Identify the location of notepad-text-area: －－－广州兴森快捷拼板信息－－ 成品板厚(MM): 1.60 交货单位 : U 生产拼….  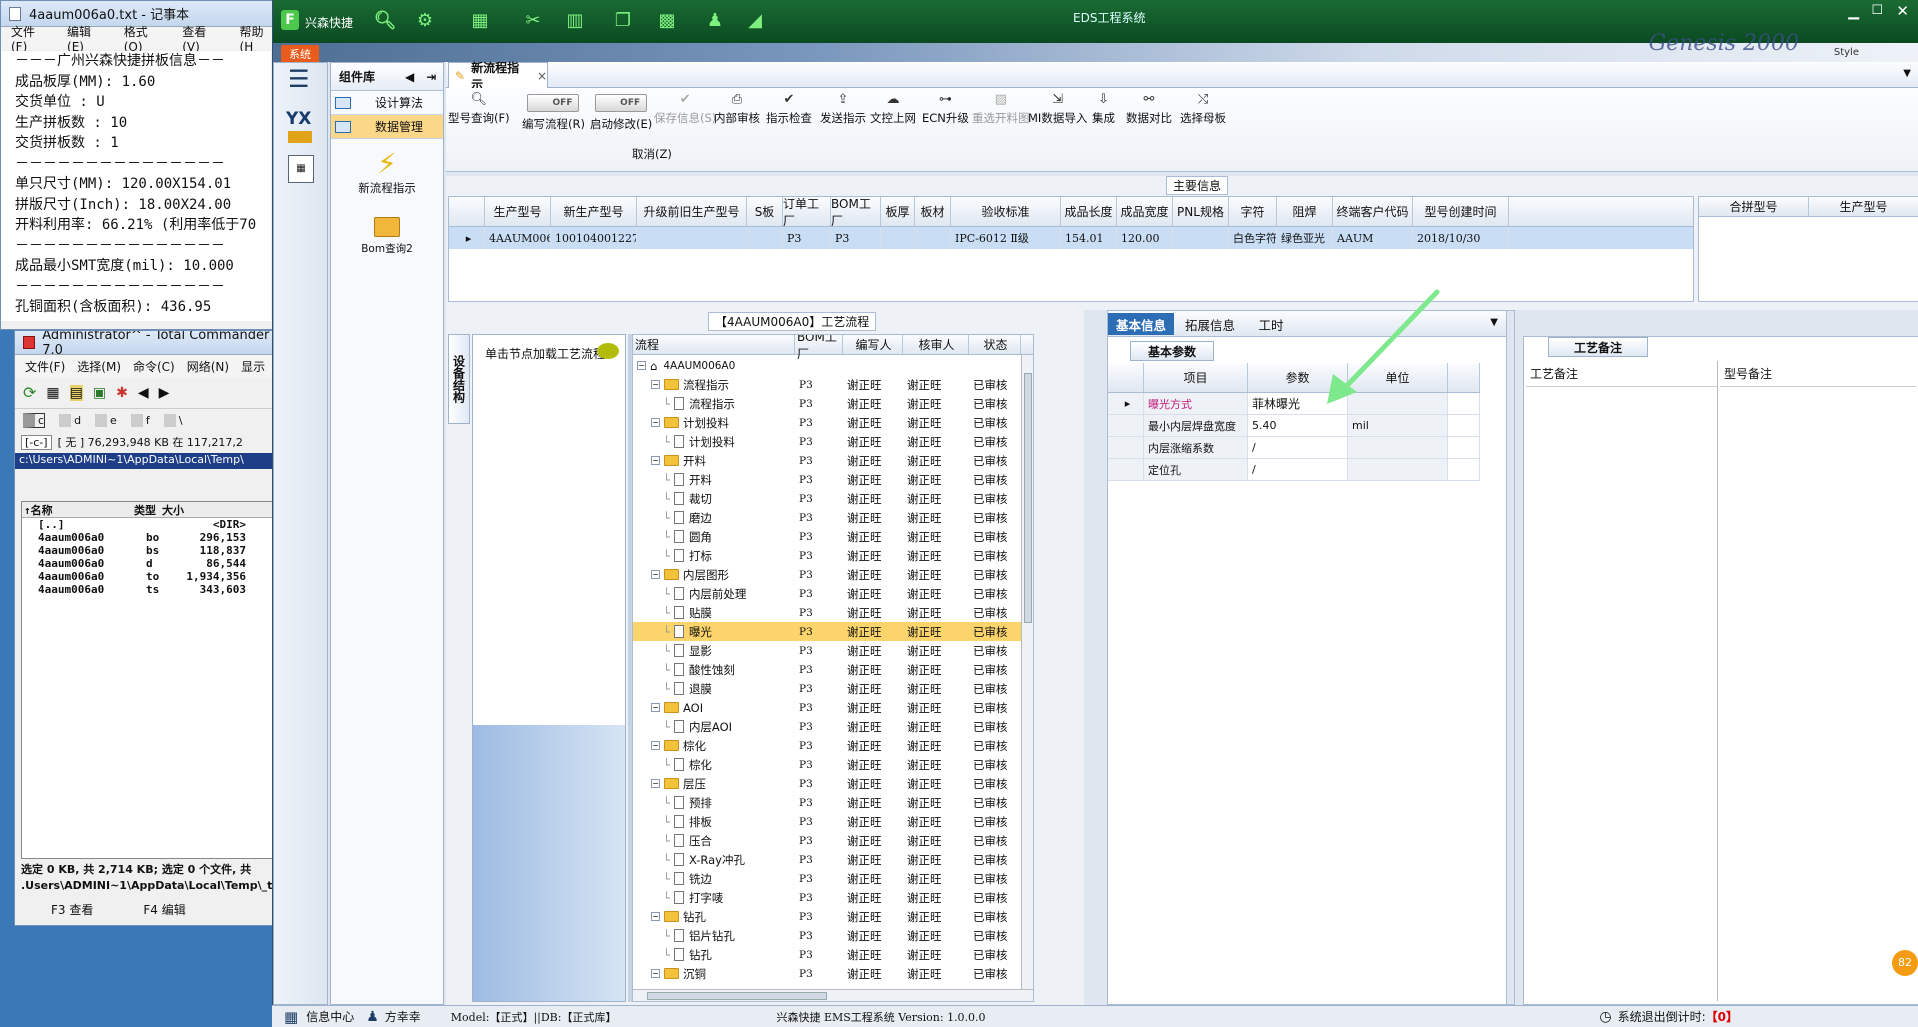
(136, 186).